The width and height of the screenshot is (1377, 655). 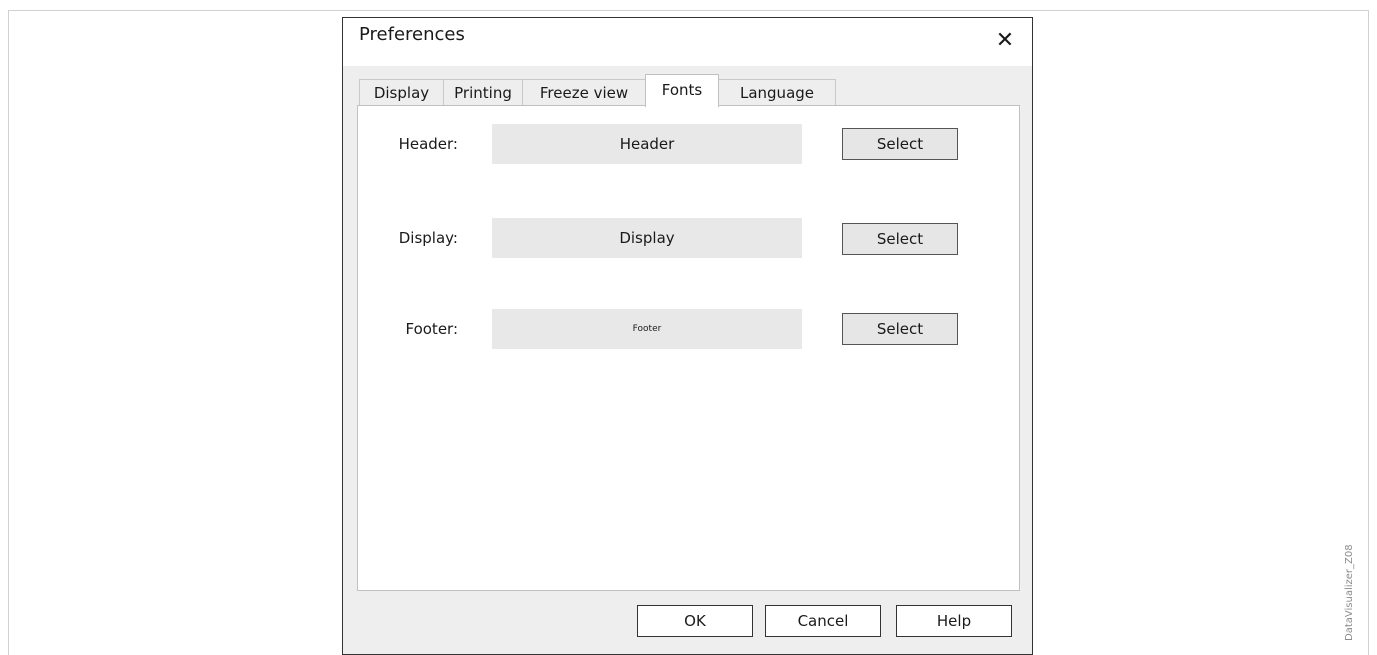 What do you see at coordinates (483, 92) in the screenshot?
I see `tab-printing: Printing` at bounding box center [483, 92].